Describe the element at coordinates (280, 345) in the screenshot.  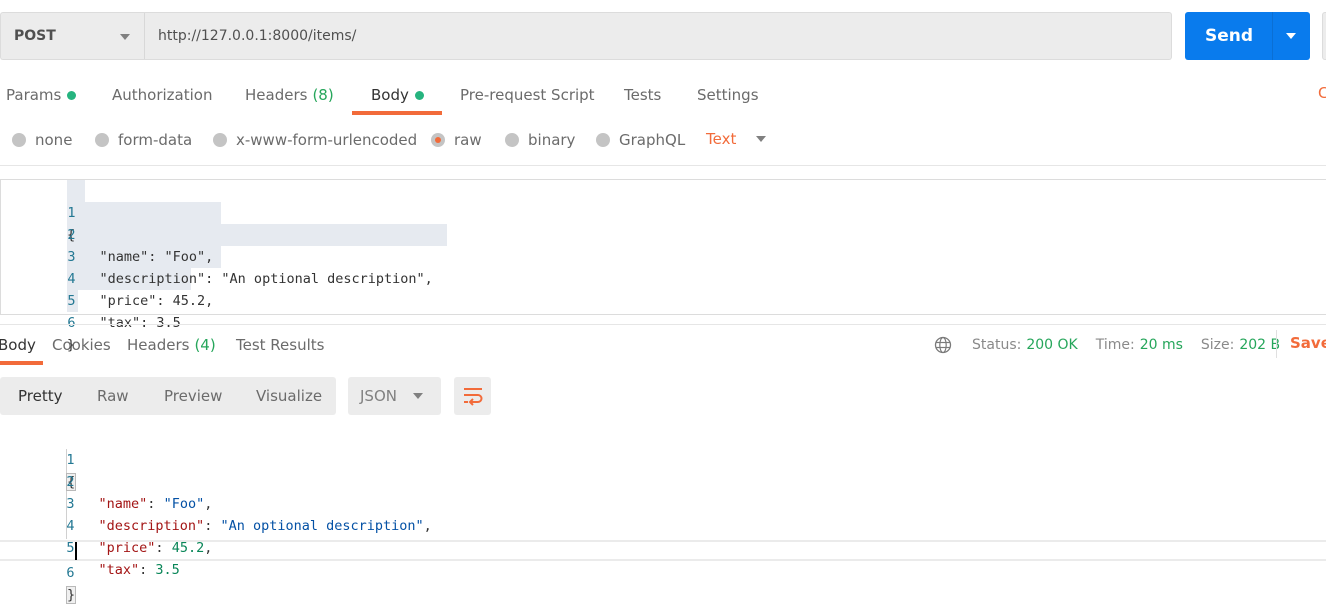
I see `response-tab-test-results: Test Results` at that location.